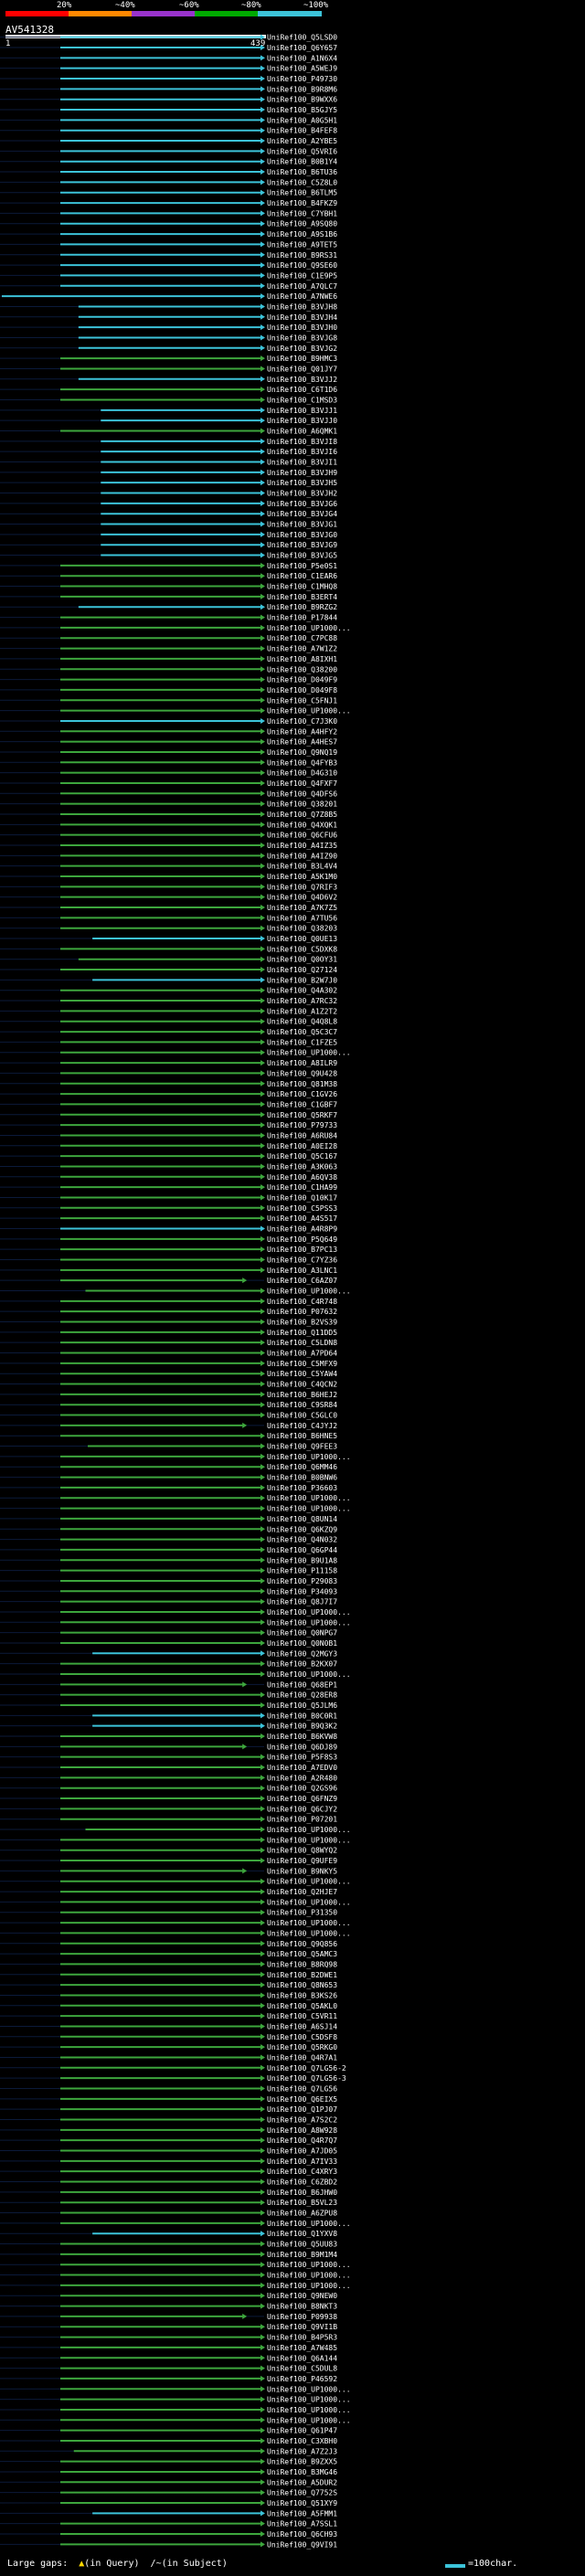 The width and height of the screenshot is (585, 2576). What do you see at coordinates (302, 1820) in the screenshot?
I see `hit-accession-label: UniRef100_P07201` at bounding box center [302, 1820].